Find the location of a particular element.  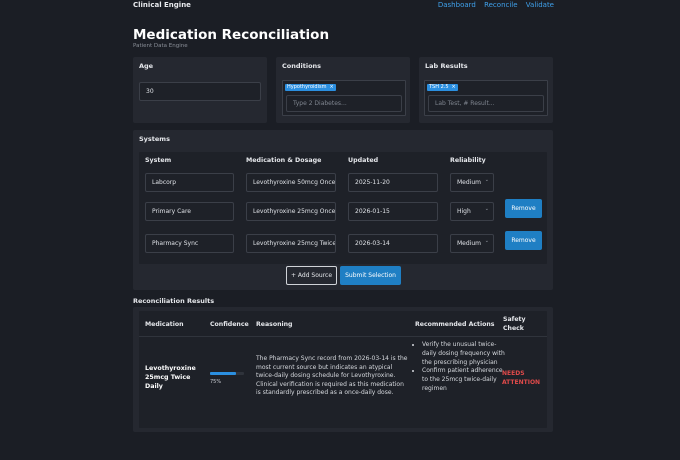

confidence-bar is located at coordinates (227, 373).